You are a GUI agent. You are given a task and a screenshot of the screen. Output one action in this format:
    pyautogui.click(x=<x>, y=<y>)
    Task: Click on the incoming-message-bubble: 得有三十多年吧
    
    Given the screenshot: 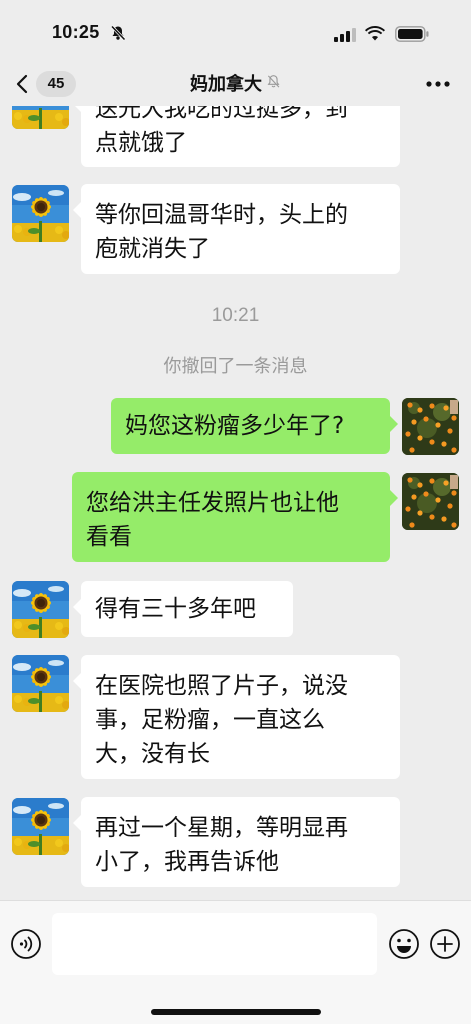 What is the action you would take?
    pyautogui.click(x=183, y=609)
    